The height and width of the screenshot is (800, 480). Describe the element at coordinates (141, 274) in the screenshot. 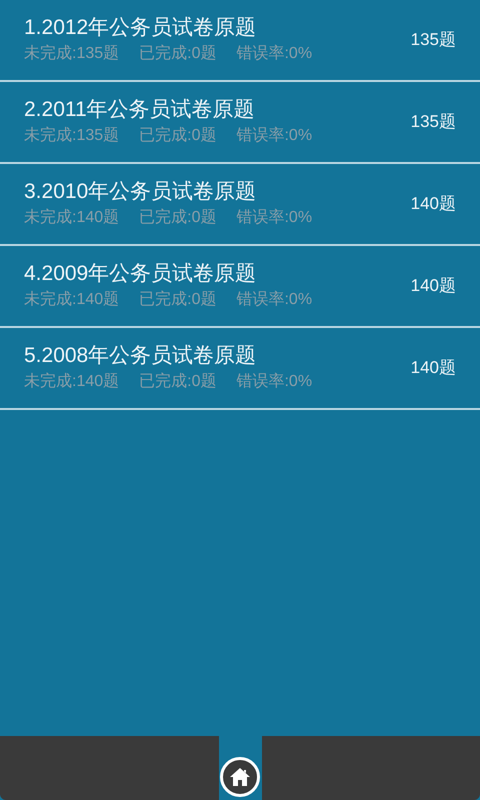

I see `paper-title: 4.2009年公务员试卷原题` at that location.